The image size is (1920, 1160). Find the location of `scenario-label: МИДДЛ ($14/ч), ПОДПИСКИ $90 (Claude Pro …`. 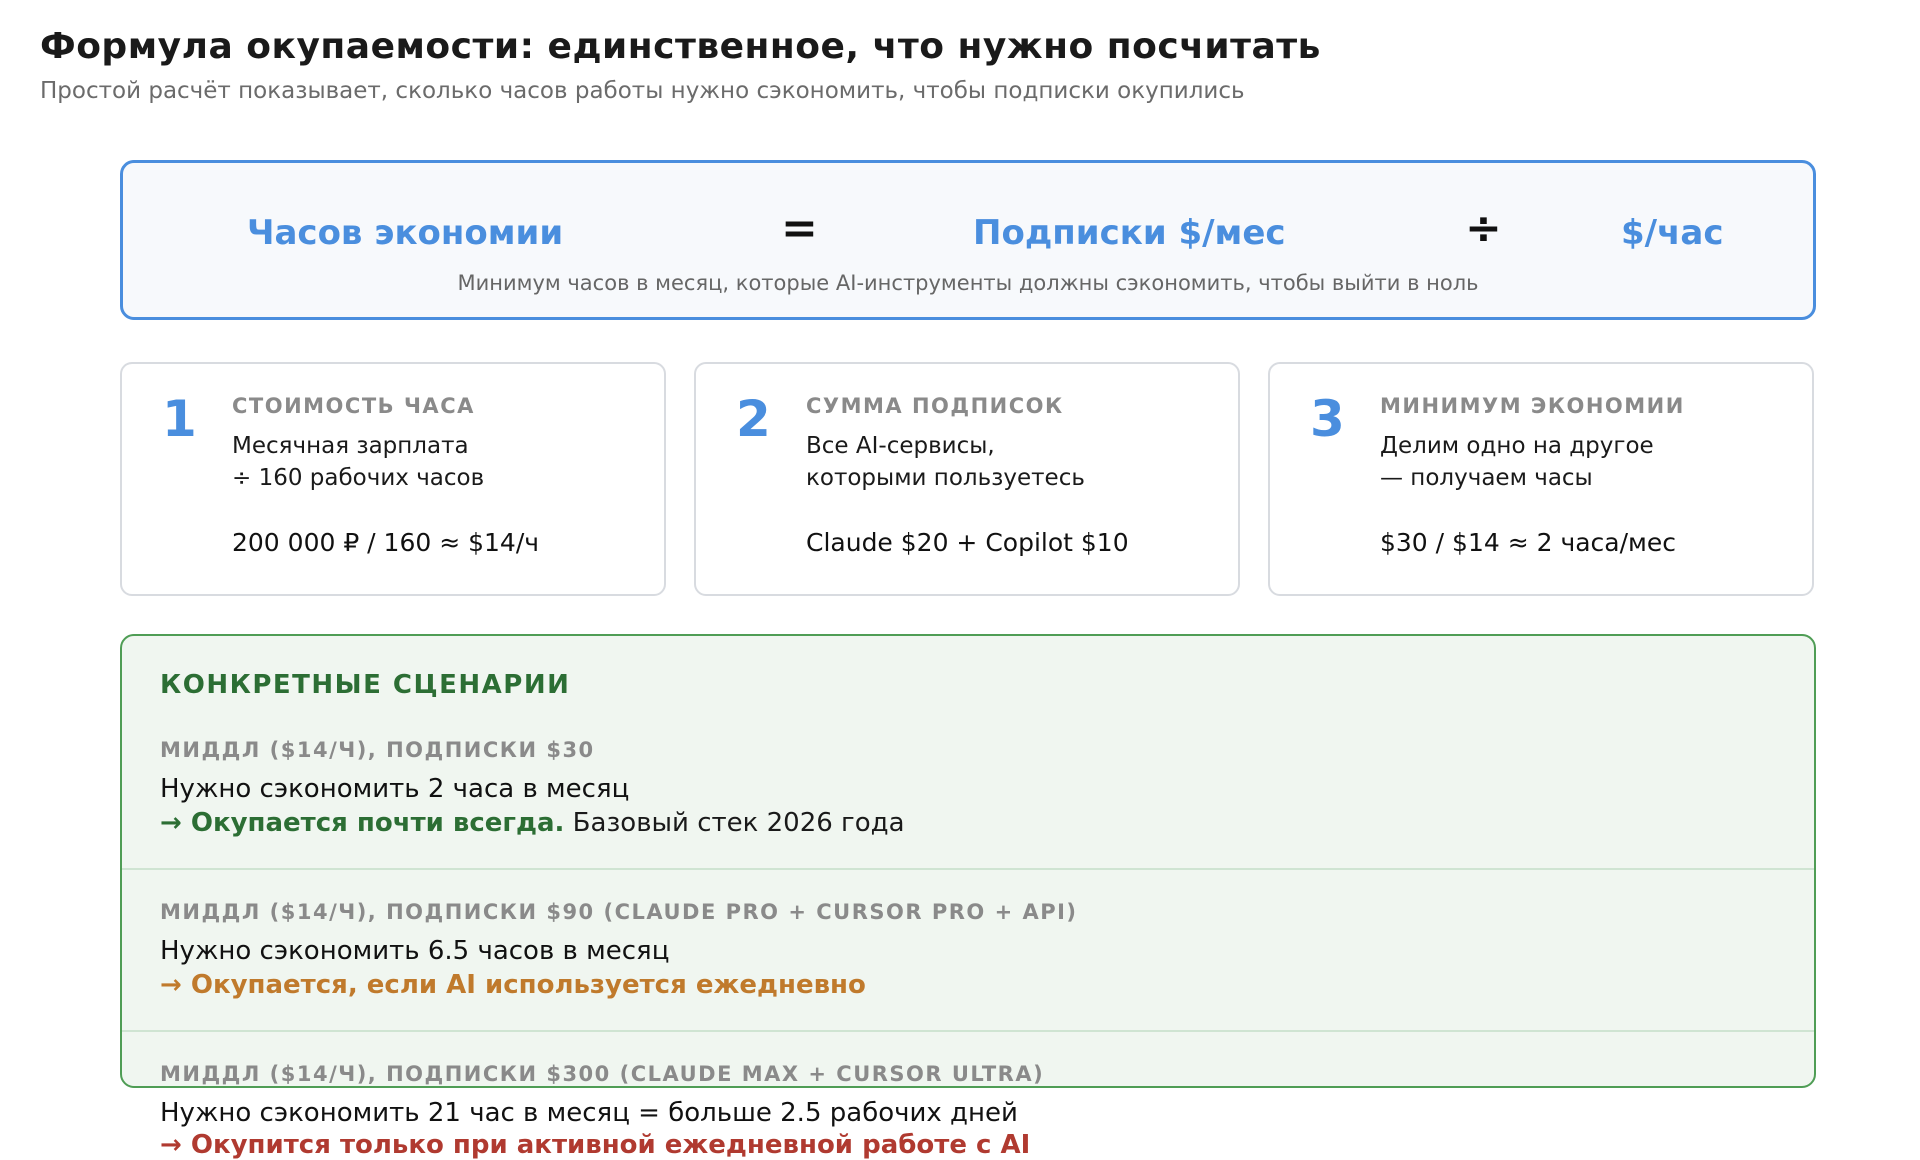

scenario-label: МИДДЛ ($14/ч), ПОДПИСКИ $90 (Claude Pro … is located at coordinates (619, 912).